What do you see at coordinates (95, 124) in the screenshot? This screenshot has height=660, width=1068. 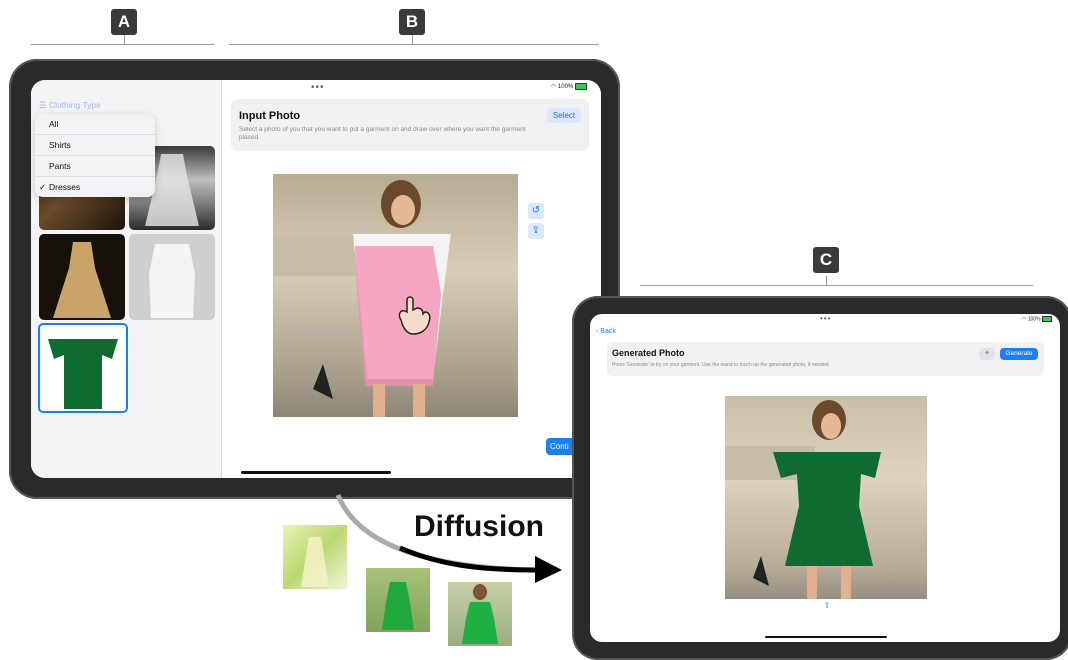 I see `menu-item-all: All` at bounding box center [95, 124].